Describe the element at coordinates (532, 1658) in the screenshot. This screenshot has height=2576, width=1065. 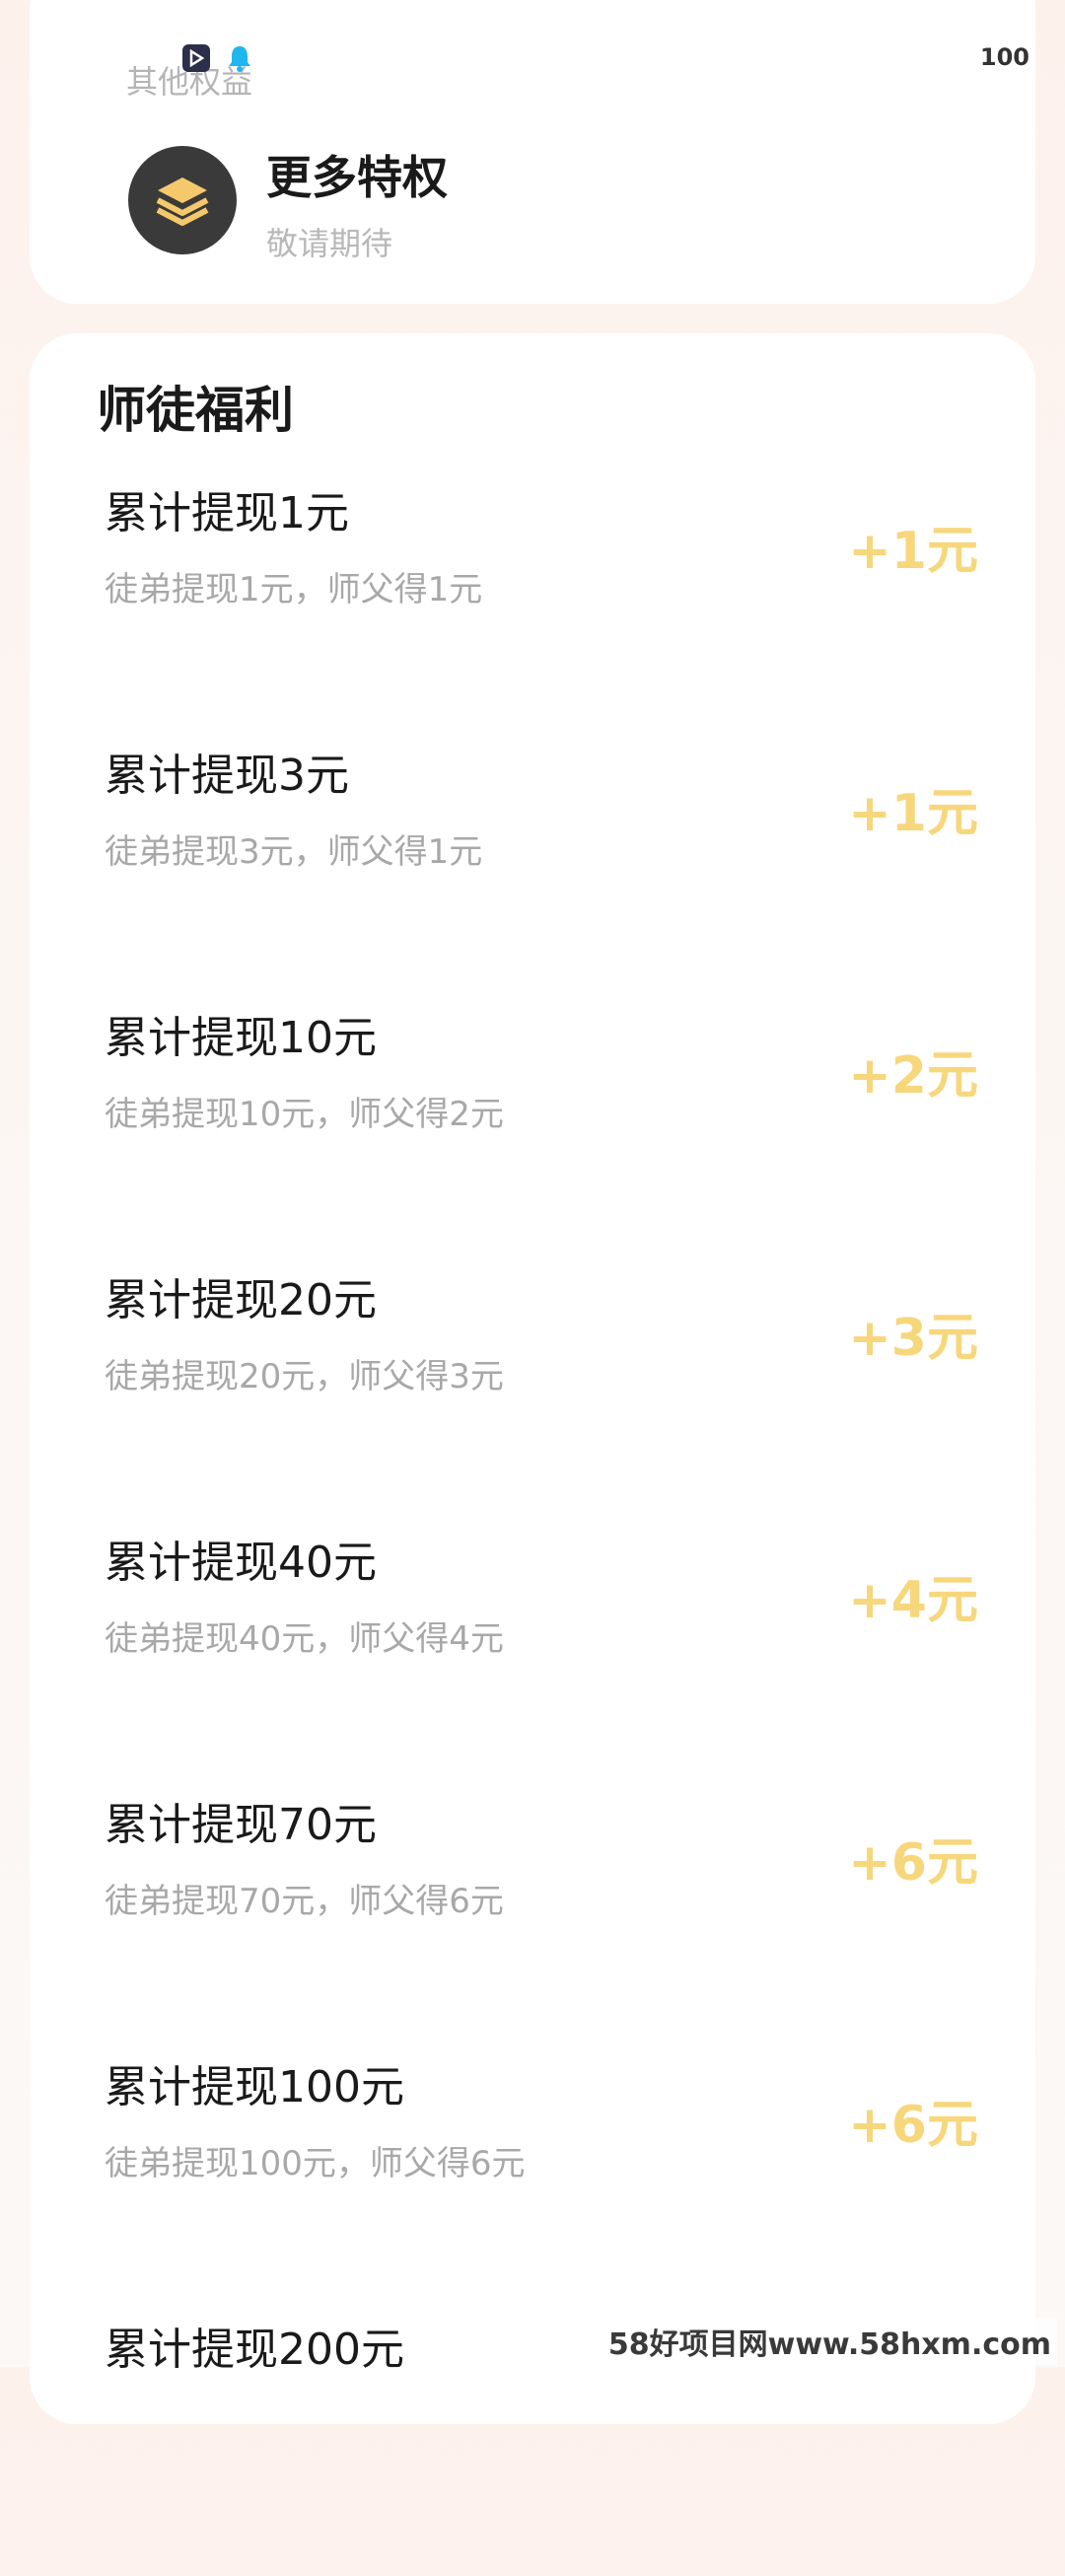
I see `reward-item: 累计提现40元 徒弟提现40元，师父得4元 +4元` at that location.